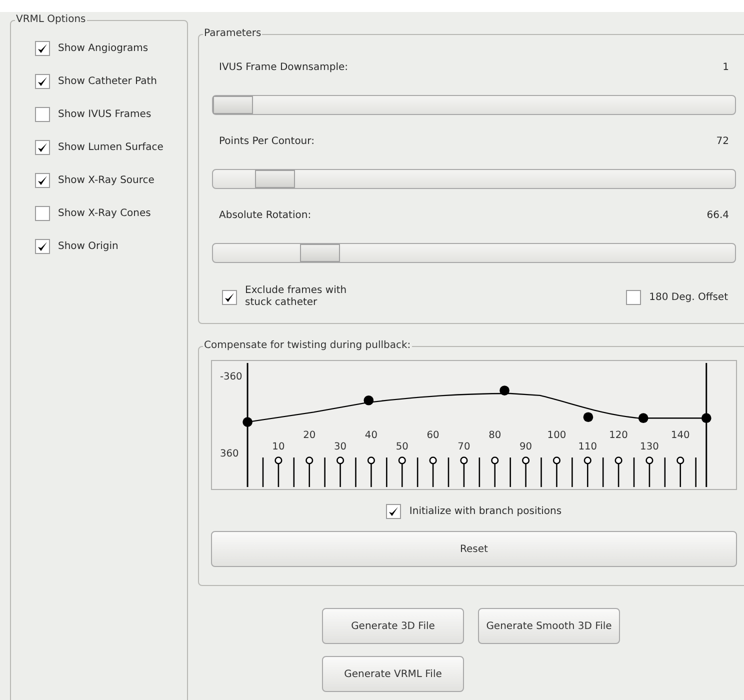 The image size is (744, 700). Describe the element at coordinates (231, 377) in the screenshot. I see `axis-label: -360` at that location.